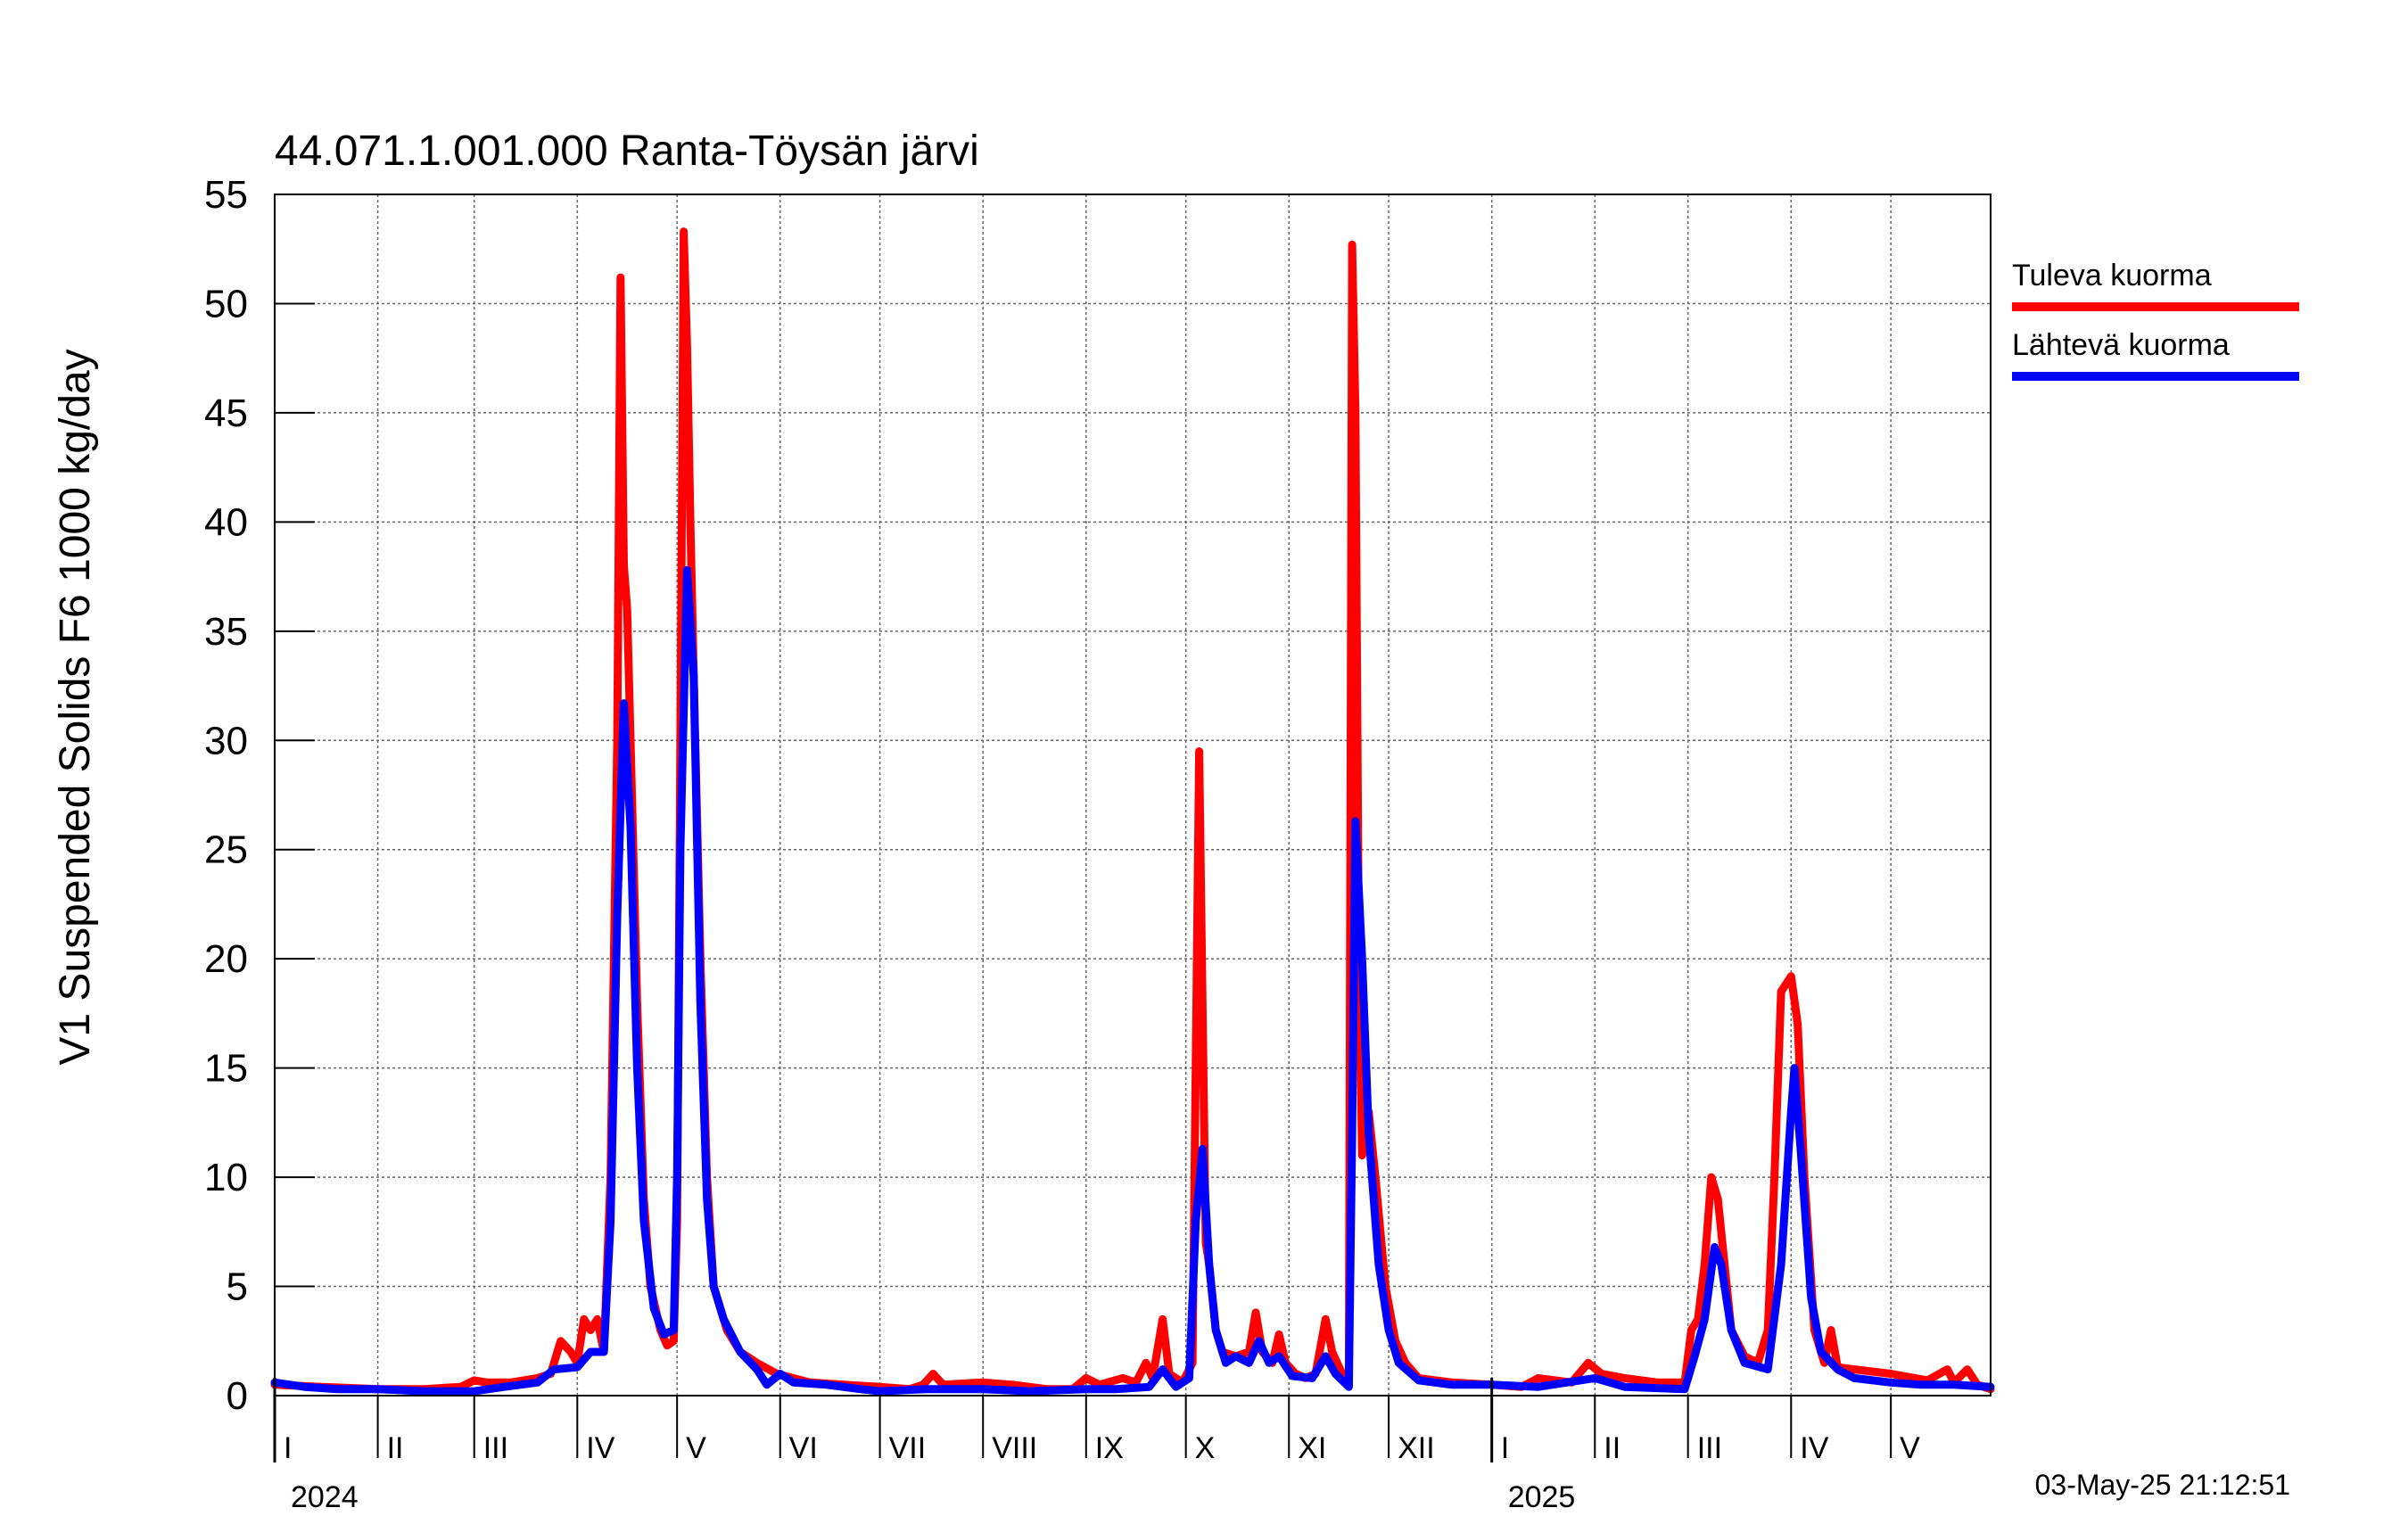 This screenshot has width=2408, height=1516. Describe the element at coordinates (226, 522) in the screenshot. I see `y-tick-label: 40` at that location.